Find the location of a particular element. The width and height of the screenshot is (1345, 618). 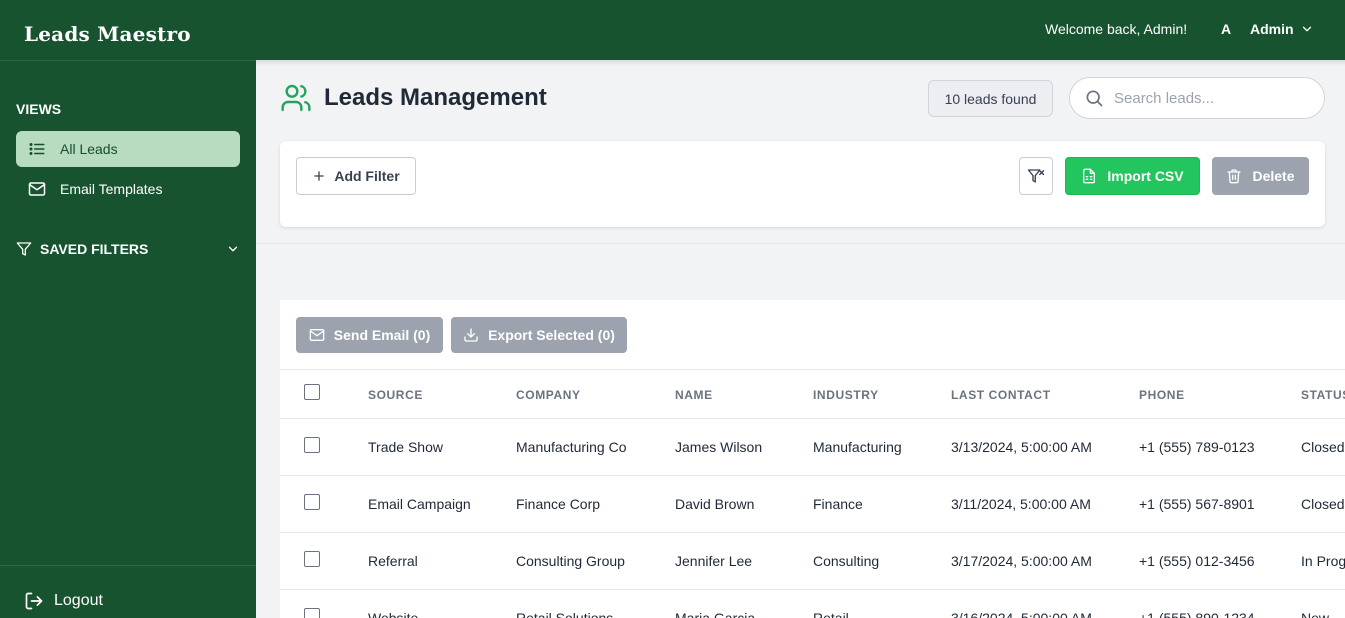

column-header-last-contact: LAST CONTACT is located at coordinates (1001, 395).